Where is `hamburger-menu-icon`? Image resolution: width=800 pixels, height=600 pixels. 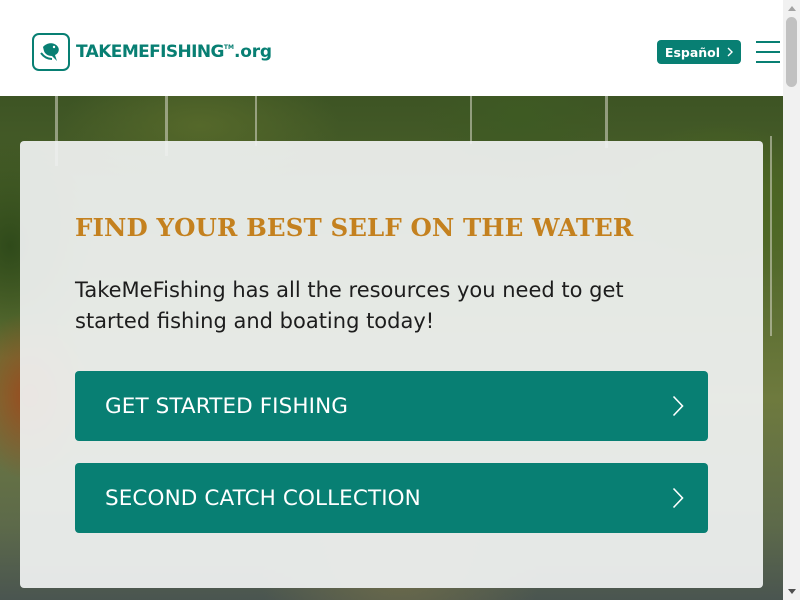
hamburger-menu-icon is located at coordinates (768, 52).